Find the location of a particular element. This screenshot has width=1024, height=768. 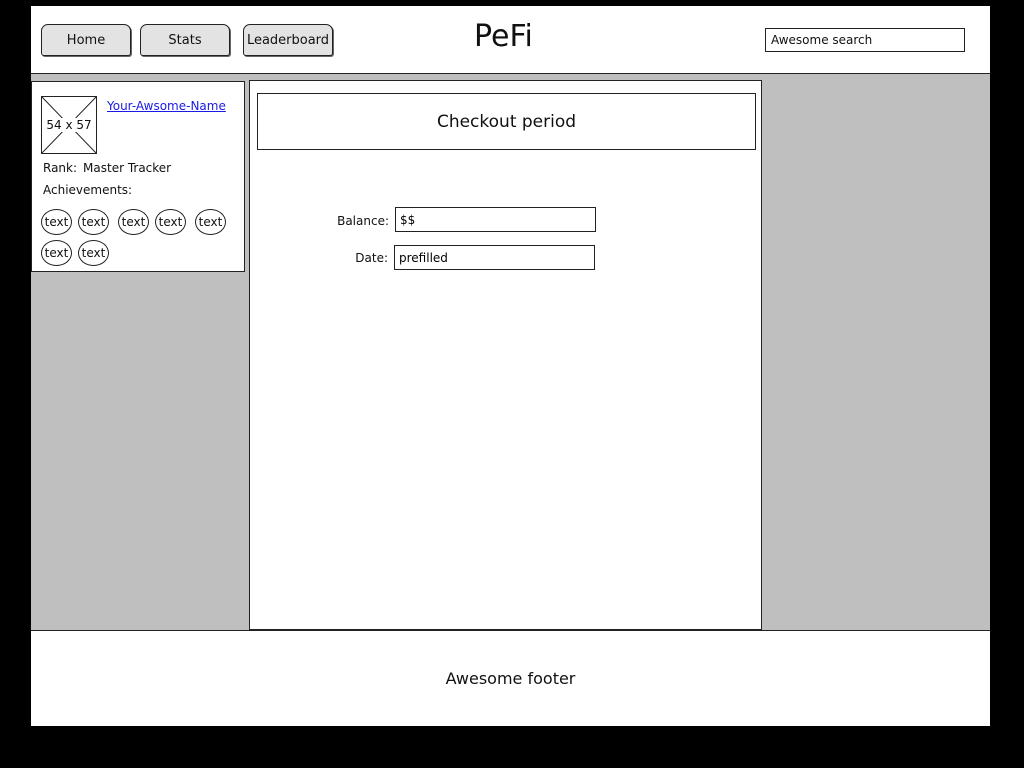

rank-label: Rank: is located at coordinates (60, 168).